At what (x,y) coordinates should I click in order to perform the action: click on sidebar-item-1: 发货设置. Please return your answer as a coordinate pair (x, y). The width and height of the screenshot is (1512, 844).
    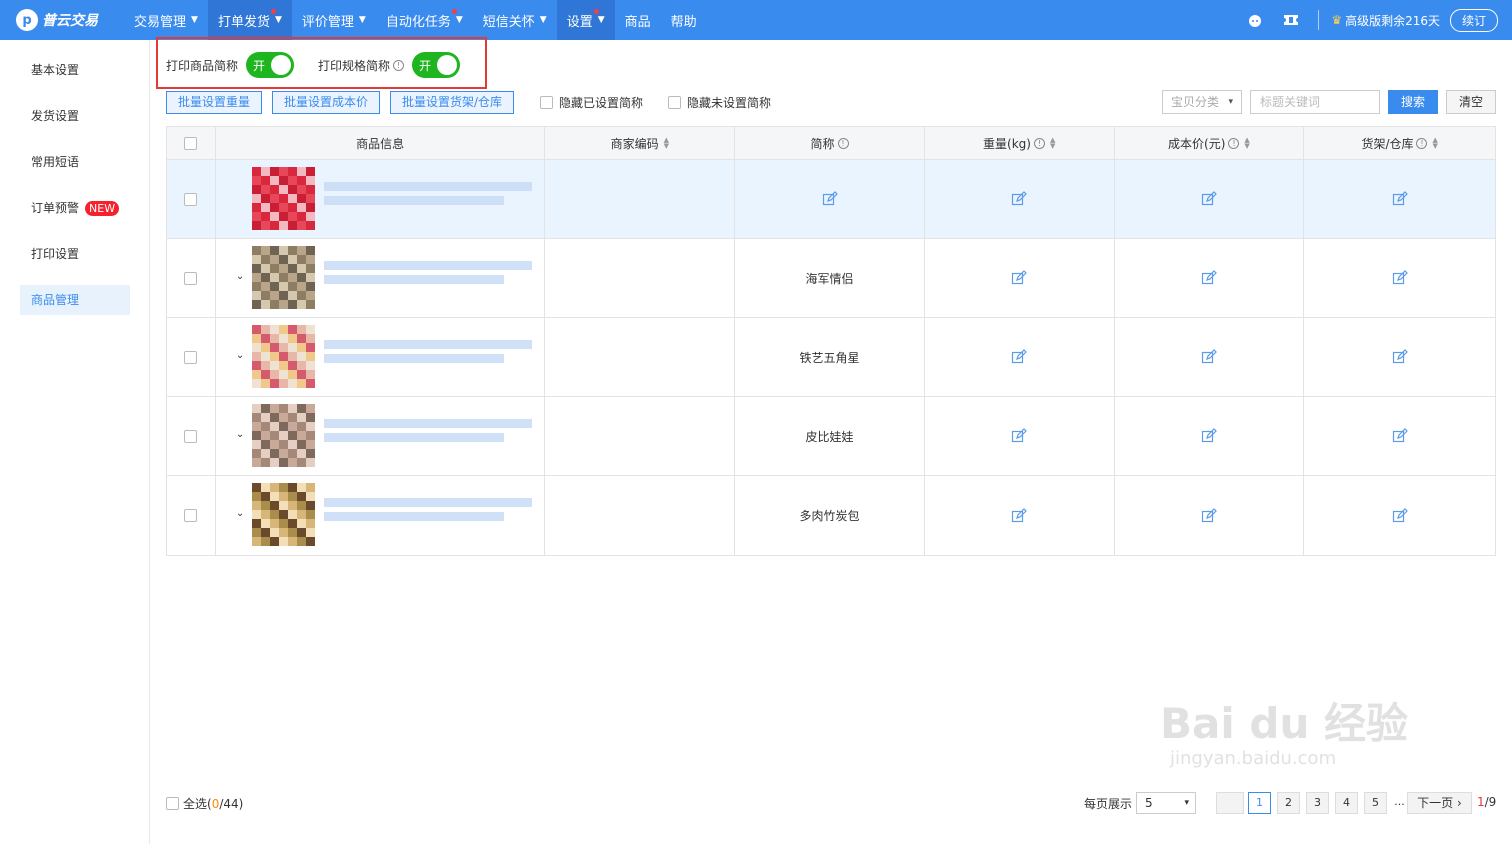
    Looking at the image, I should click on (75, 116).